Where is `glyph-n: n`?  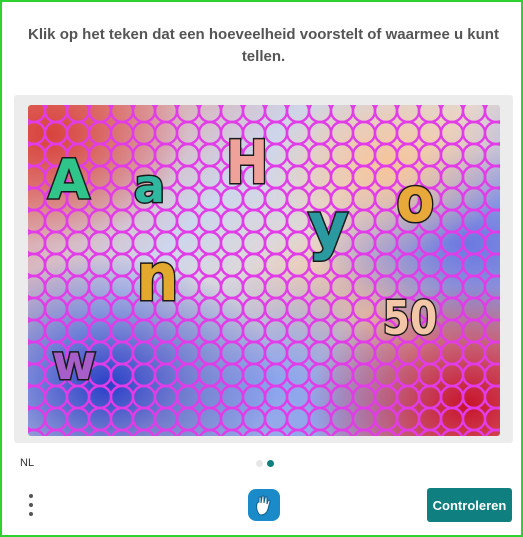
glyph-n: n is located at coordinates (157, 277).